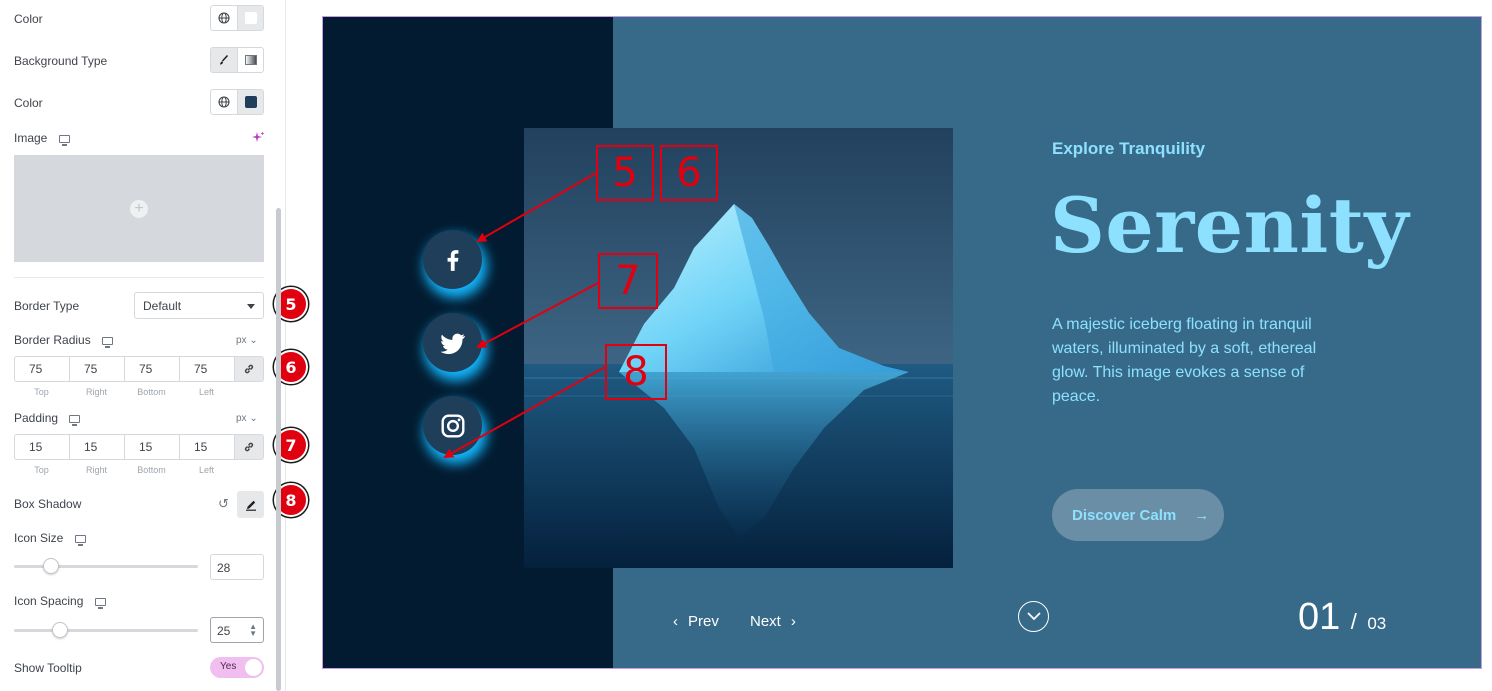 The height and width of the screenshot is (691, 1492). What do you see at coordinates (237, 630) in the screenshot?
I see `icon-spacing-input: 25 ▲ ▼` at bounding box center [237, 630].